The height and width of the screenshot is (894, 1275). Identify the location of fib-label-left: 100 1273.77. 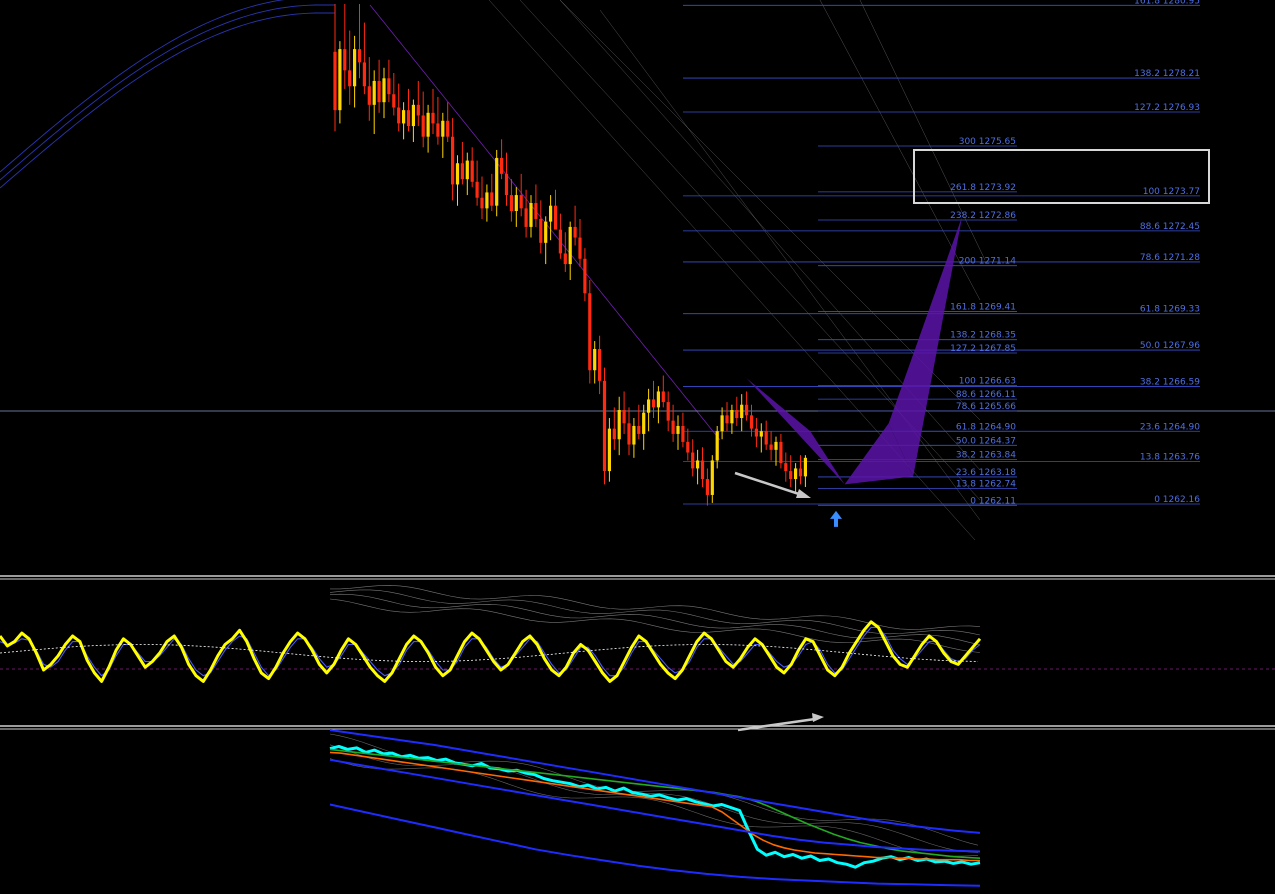
(1171, 192).